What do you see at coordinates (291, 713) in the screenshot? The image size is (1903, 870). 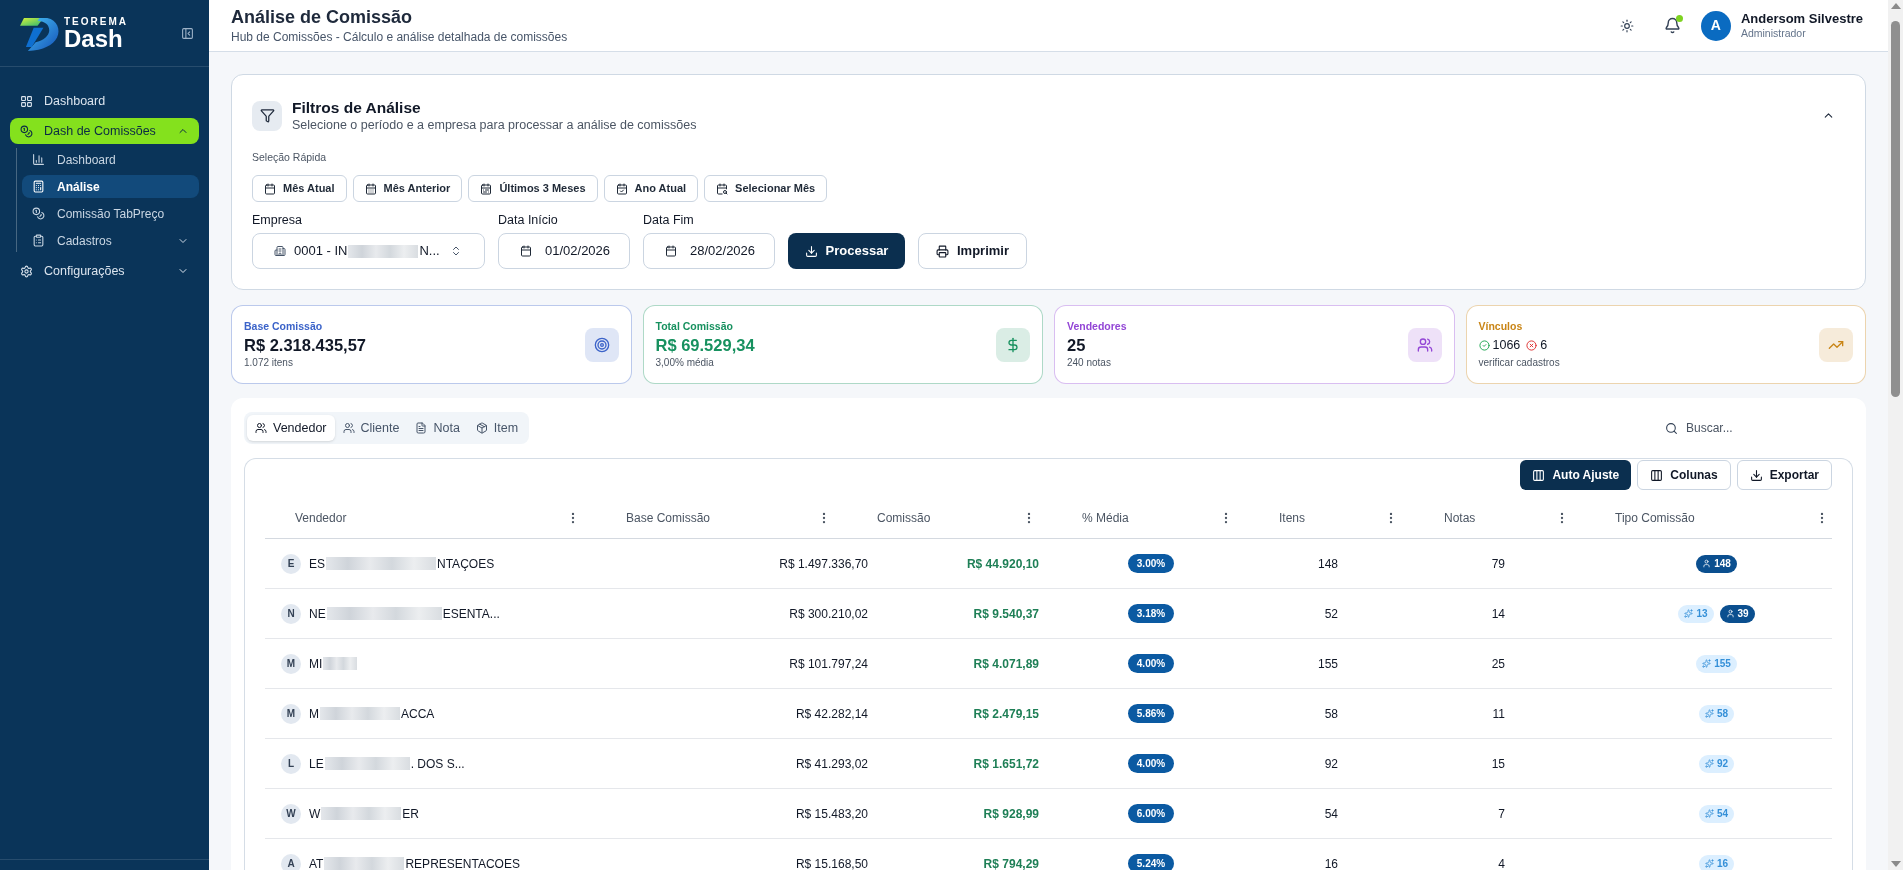 I see `avatar-initial: M` at bounding box center [291, 713].